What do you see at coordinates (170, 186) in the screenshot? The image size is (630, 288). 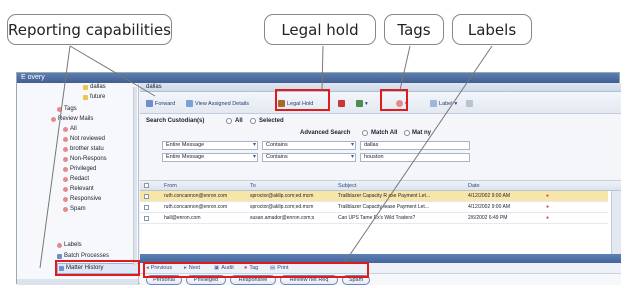 I see `column-from: From` at bounding box center [170, 186].